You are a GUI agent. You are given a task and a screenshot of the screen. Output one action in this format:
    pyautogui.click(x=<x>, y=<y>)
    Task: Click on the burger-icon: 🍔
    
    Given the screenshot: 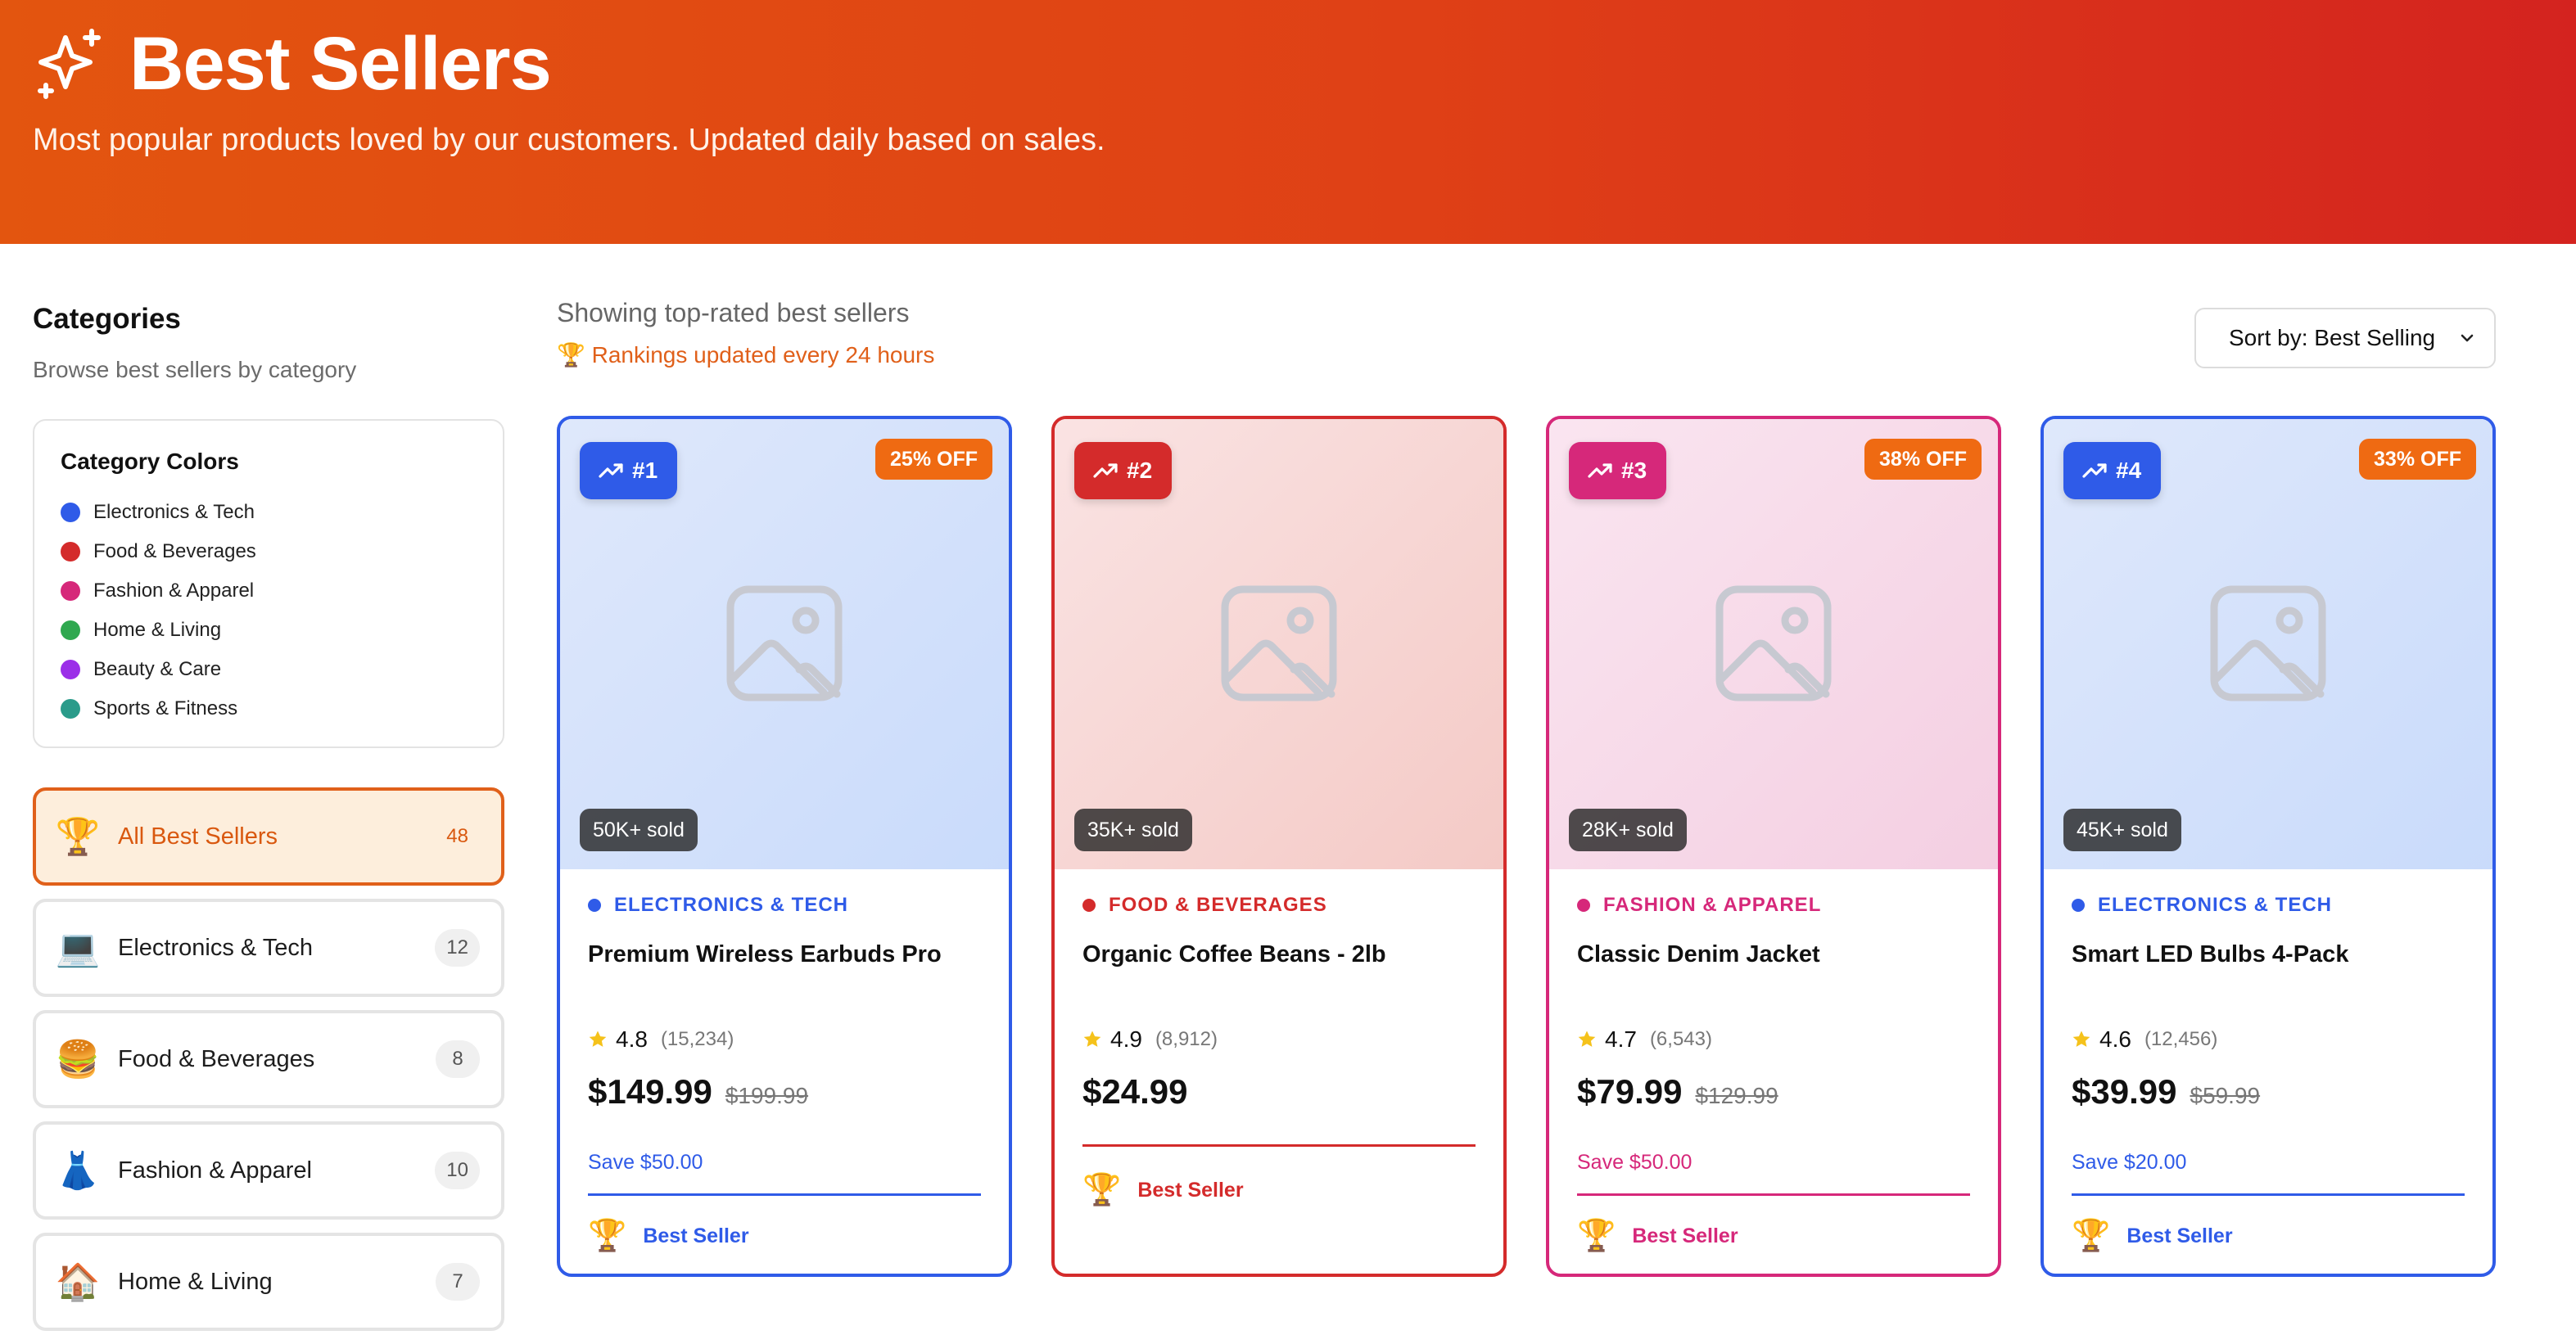 What is the action you would take?
    pyautogui.click(x=78, y=1060)
    